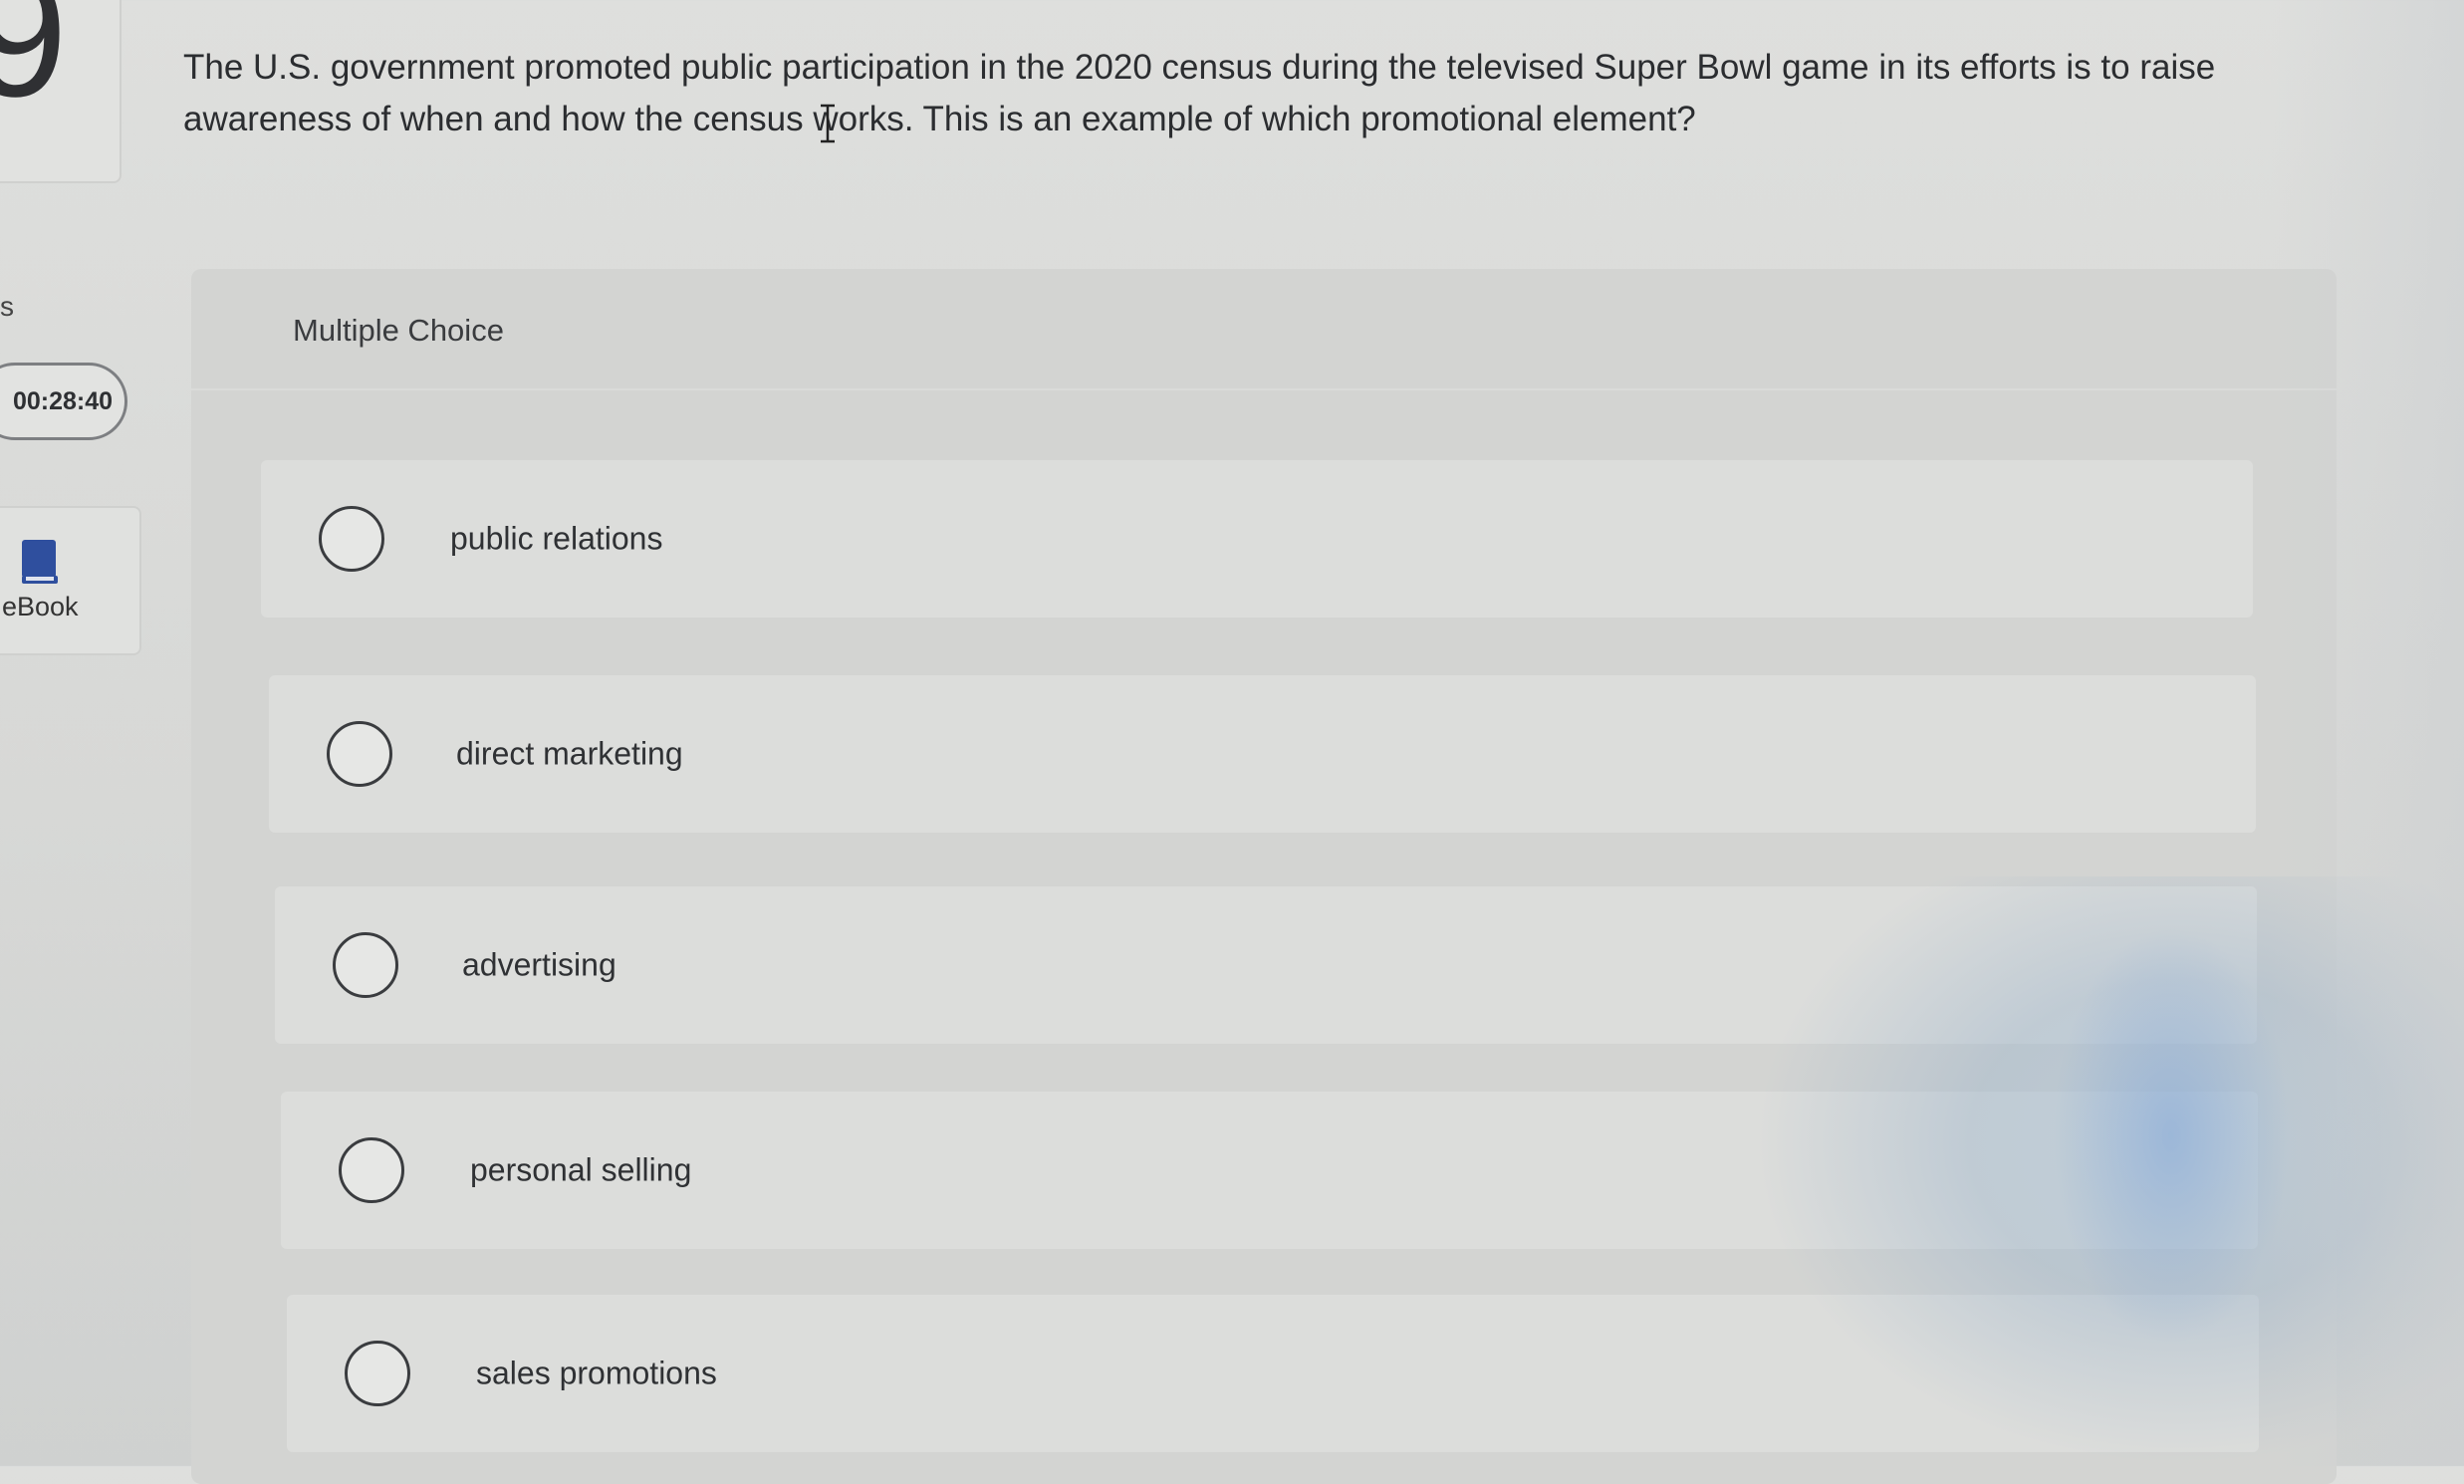 This screenshot has width=2464, height=1484. Describe the element at coordinates (70, 580) in the screenshot. I see `ebook-button: eBook` at that location.